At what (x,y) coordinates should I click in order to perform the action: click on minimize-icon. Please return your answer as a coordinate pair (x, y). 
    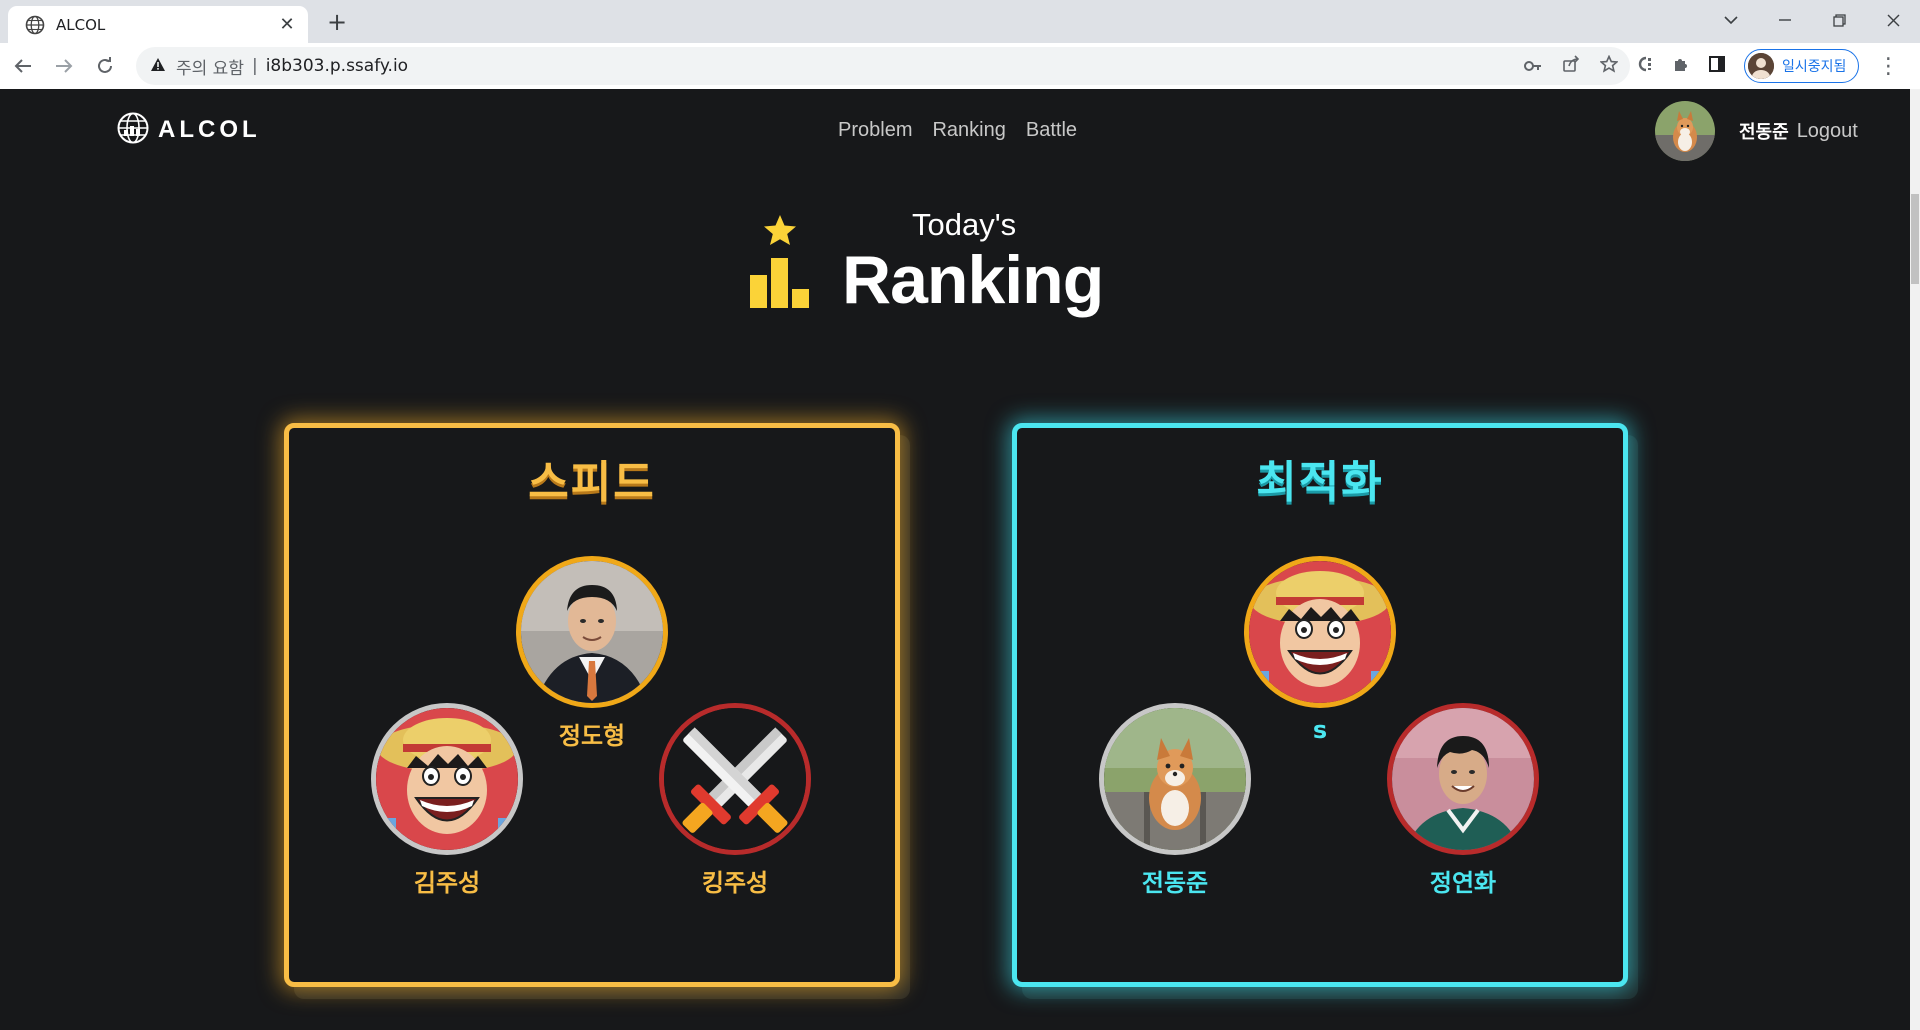
    Looking at the image, I should click on (1785, 20).